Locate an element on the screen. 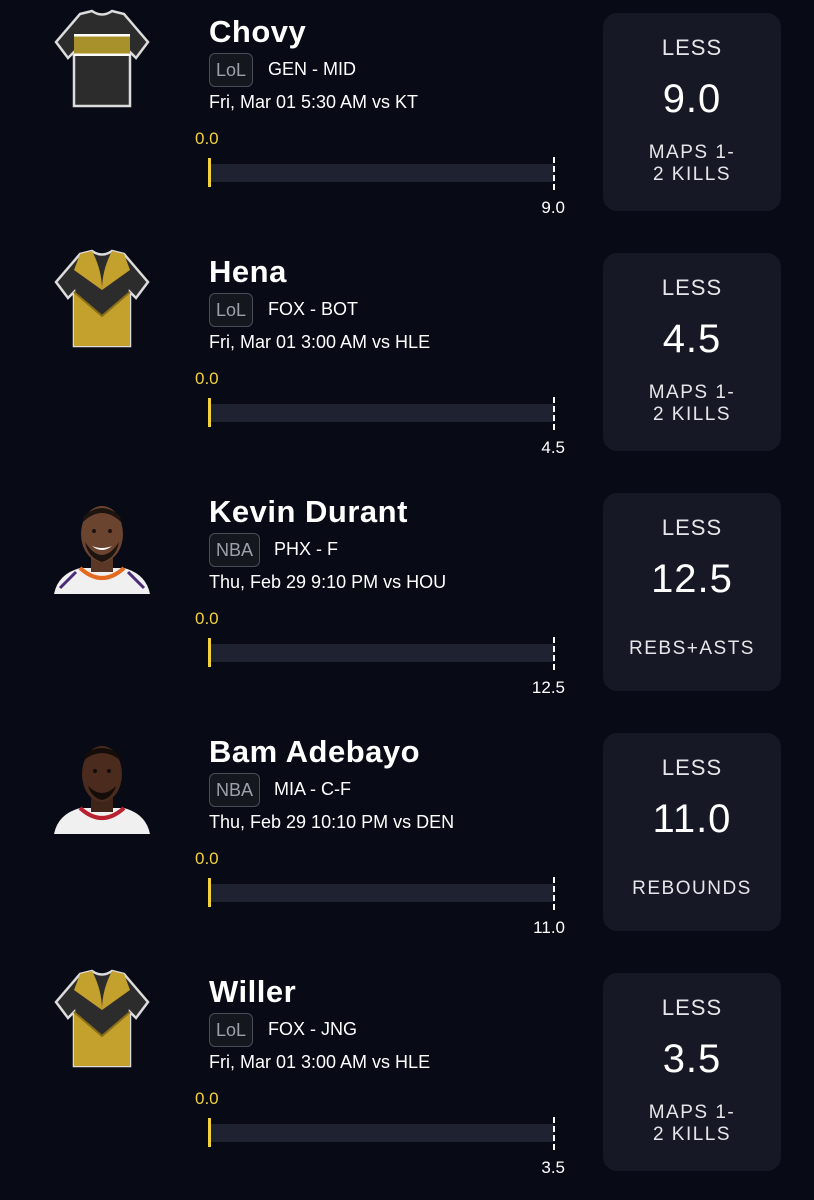  projection-card: LESS 11.0 REBOUNDS is located at coordinates (692, 832).